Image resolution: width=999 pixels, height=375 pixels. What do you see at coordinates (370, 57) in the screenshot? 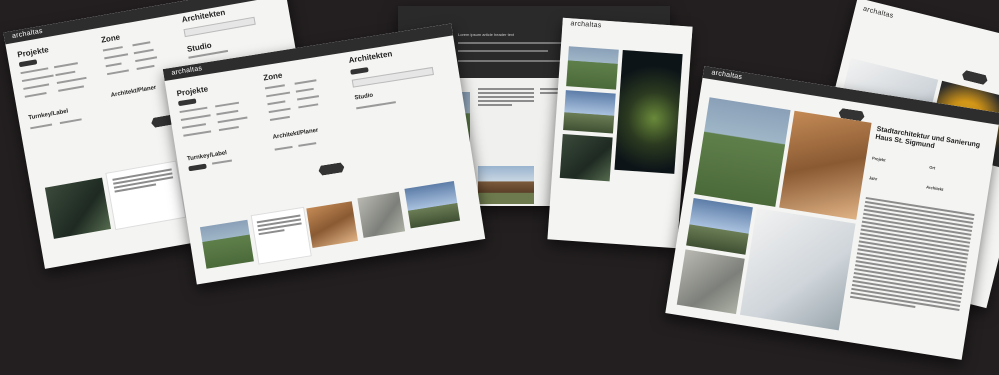
I see `column-title-architects: Architekten` at bounding box center [370, 57].